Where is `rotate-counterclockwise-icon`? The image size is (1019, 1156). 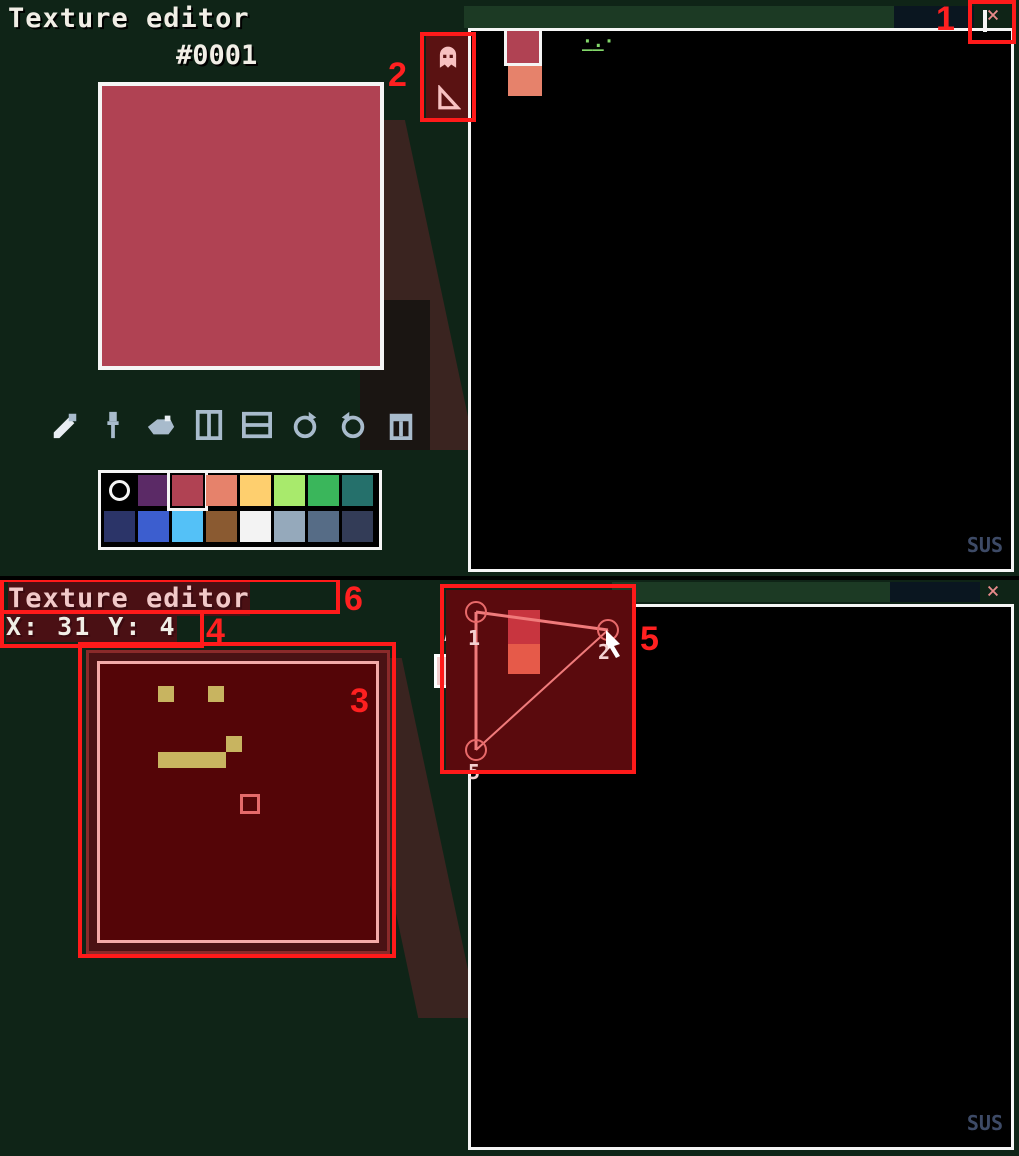 rotate-counterclockwise-icon is located at coordinates (353, 425).